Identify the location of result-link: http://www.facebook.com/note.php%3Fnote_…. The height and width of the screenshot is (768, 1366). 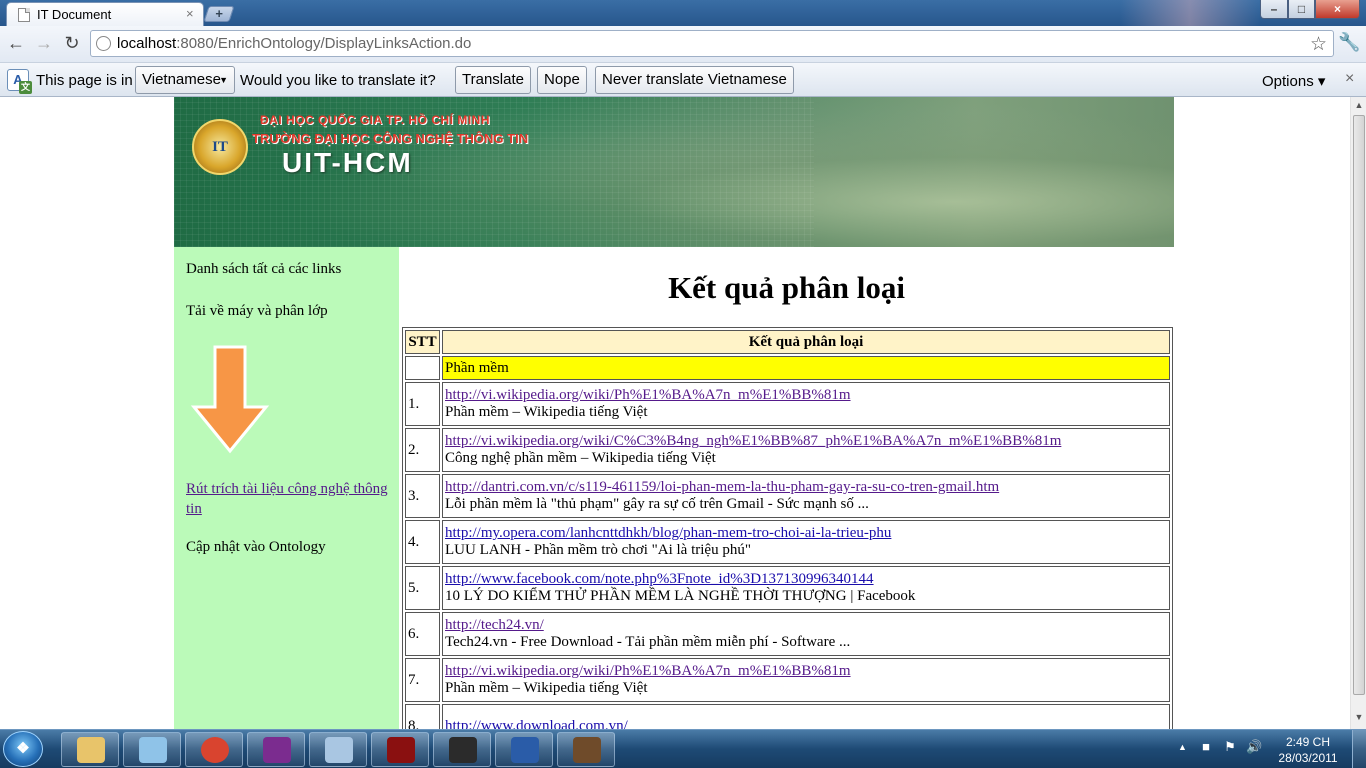
(659, 579).